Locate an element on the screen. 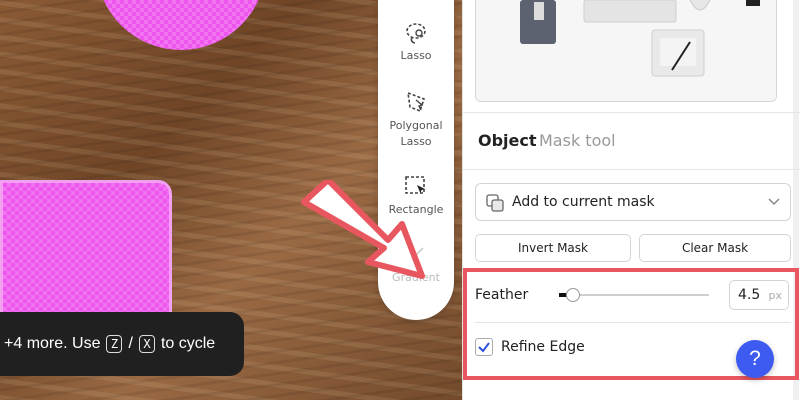 The height and width of the screenshot is (400, 800). annotation-arrow is located at coordinates (363, 229).